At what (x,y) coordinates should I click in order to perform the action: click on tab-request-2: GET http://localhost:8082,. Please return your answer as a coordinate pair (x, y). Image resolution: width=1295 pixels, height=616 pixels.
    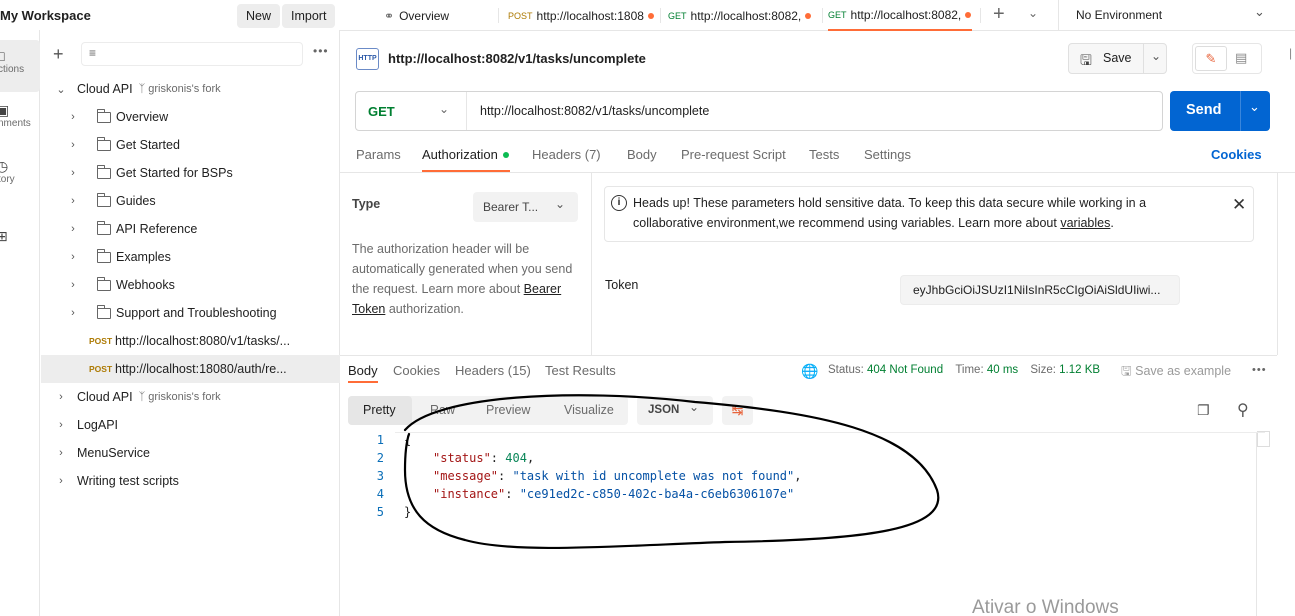
    Looking at the image, I should click on (745, 15).